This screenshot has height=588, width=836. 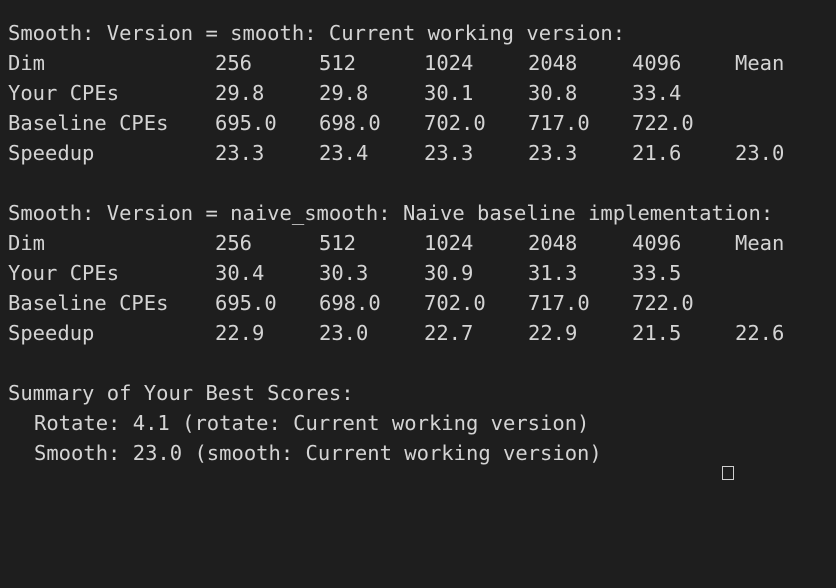 What do you see at coordinates (449, 93) in the screenshot?
I see `table-cell: 30.1` at bounding box center [449, 93].